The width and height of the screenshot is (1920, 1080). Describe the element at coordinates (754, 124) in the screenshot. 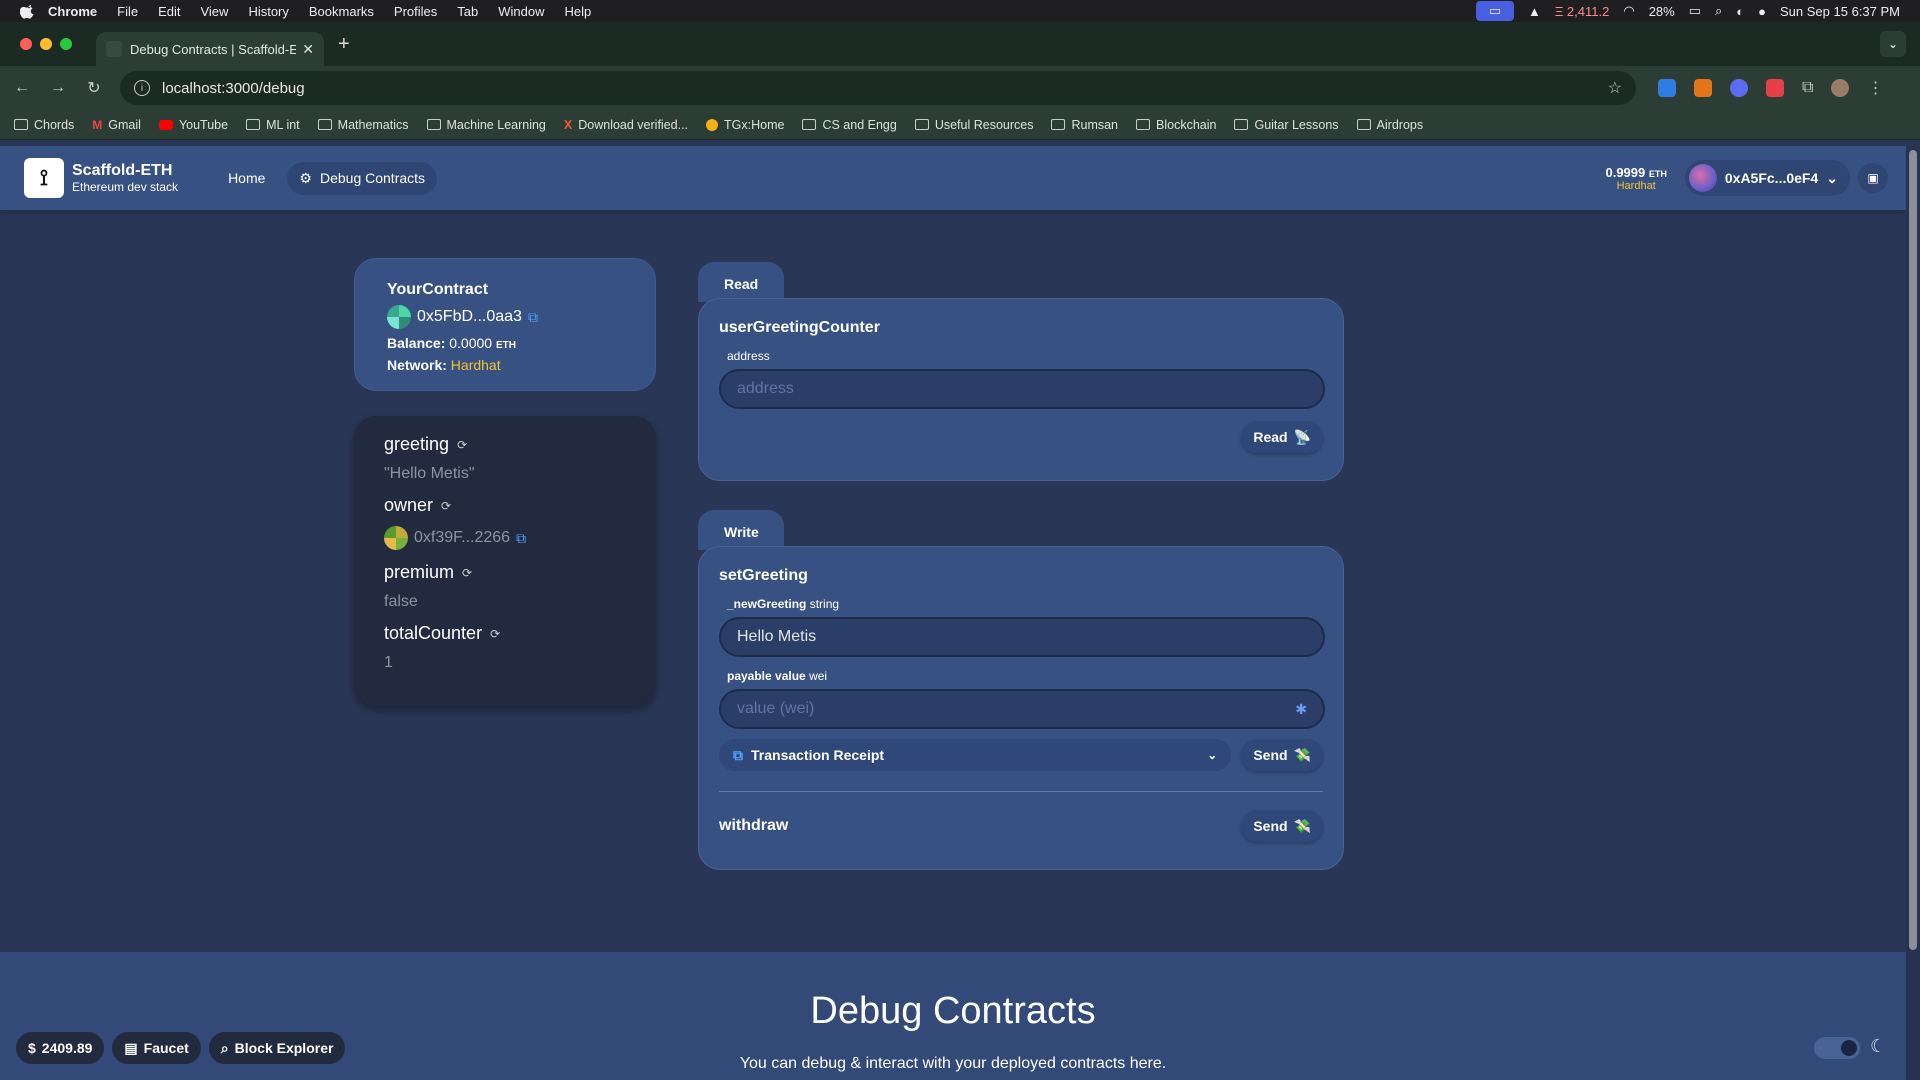

I see `bookmark-label: TGx:Home` at that location.